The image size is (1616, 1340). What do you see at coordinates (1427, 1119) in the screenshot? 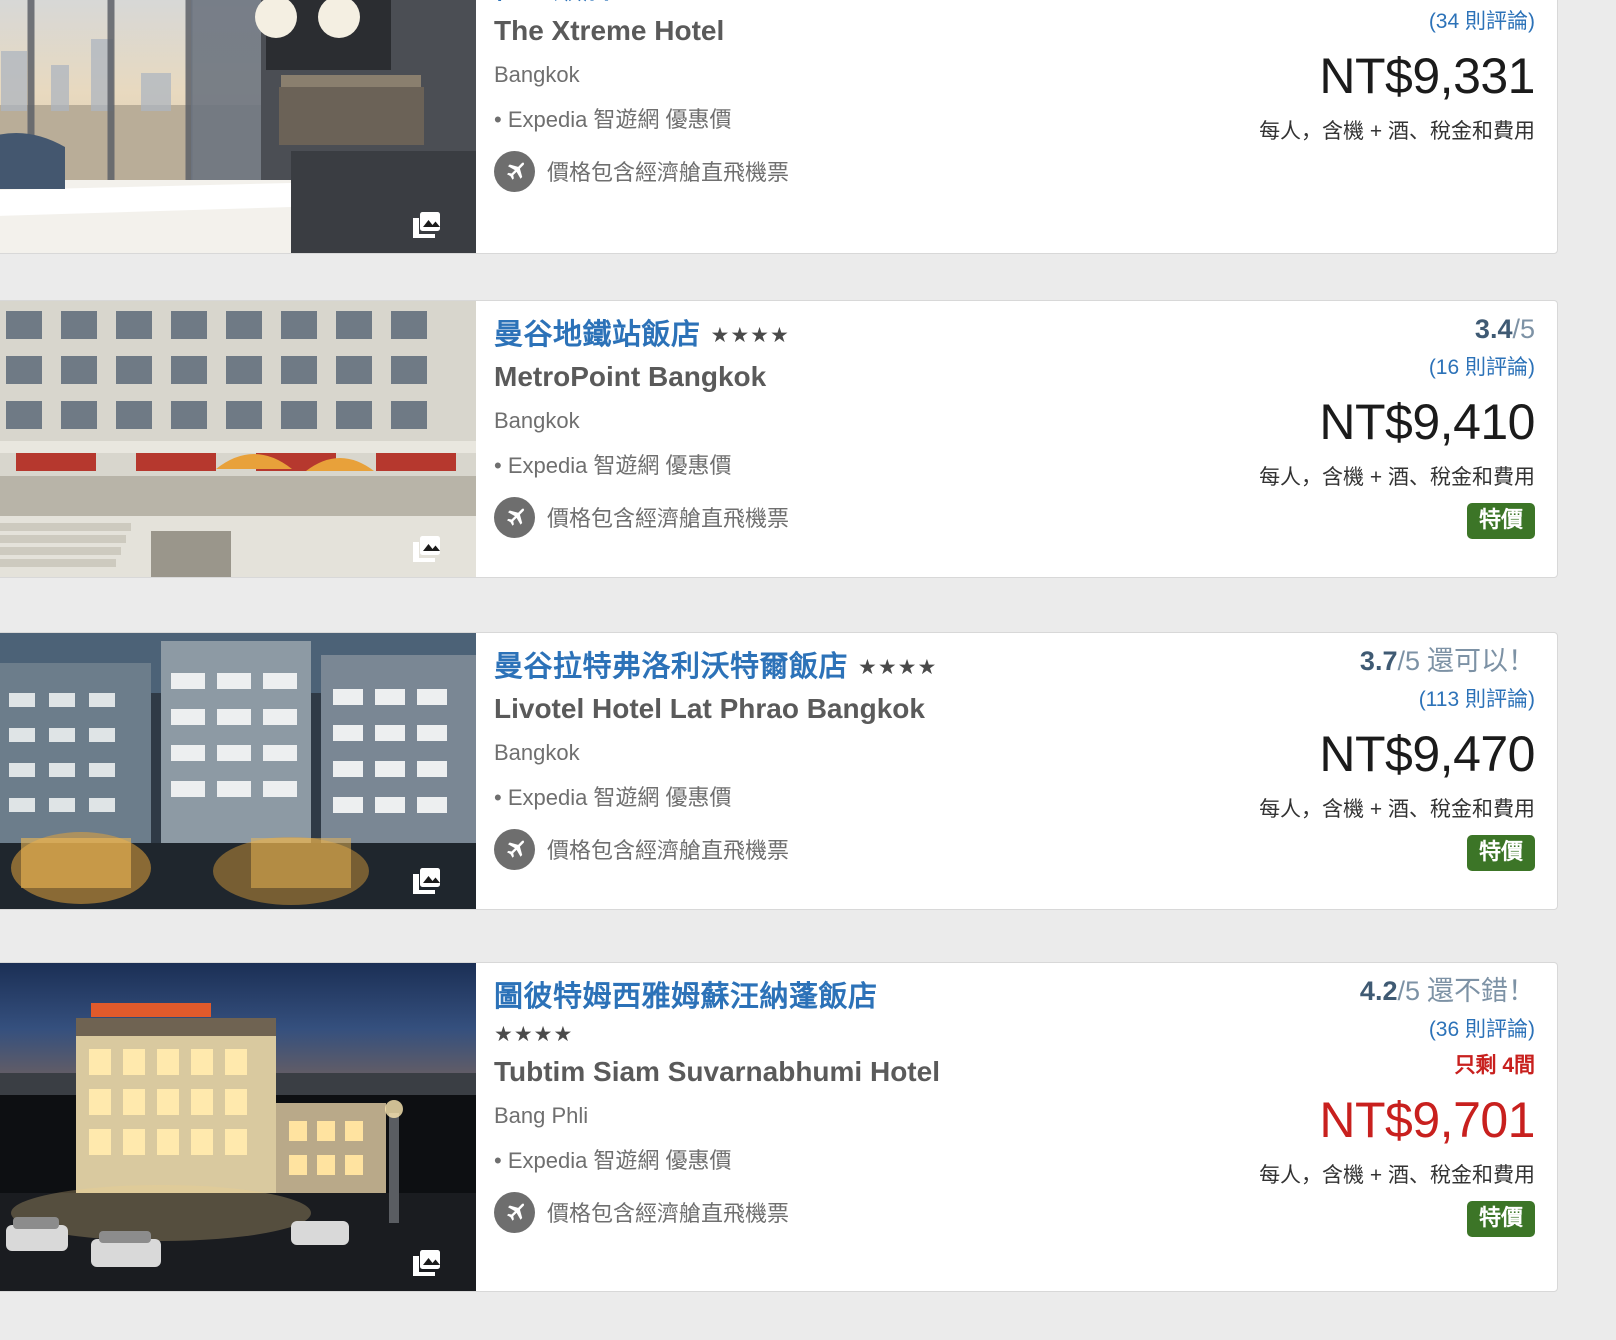
I see `price-amount: NT$9,701` at bounding box center [1427, 1119].